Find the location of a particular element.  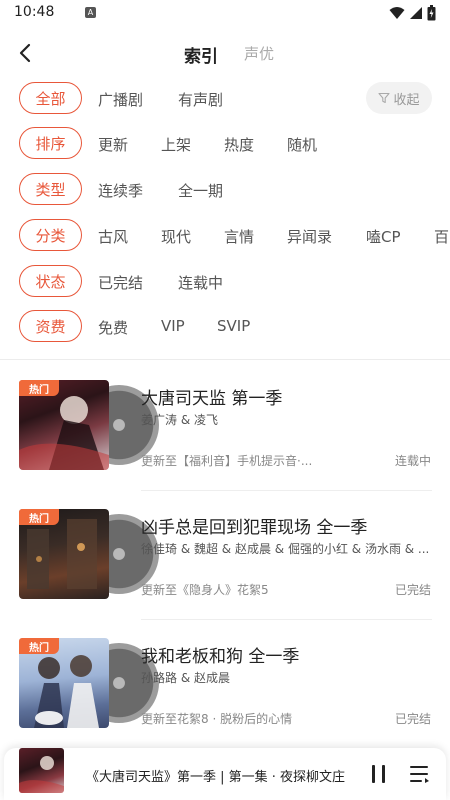

status-icons is located at coordinates (412, 13).